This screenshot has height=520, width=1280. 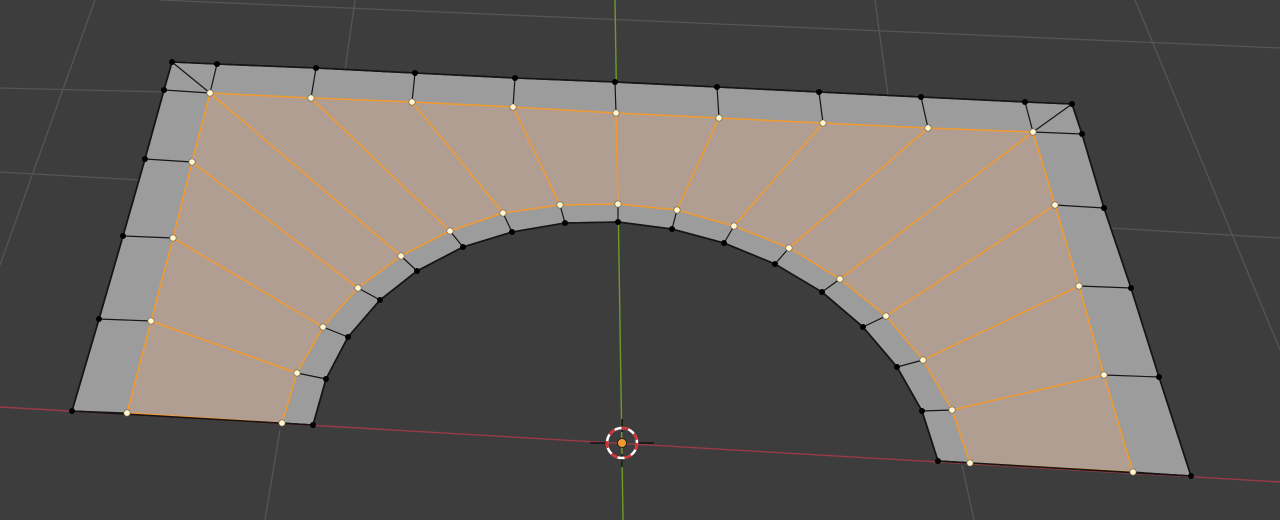 What do you see at coordinates (622, 443) in the screenshot?
I see `origin-point-icon` at bounding box center [622, 443].